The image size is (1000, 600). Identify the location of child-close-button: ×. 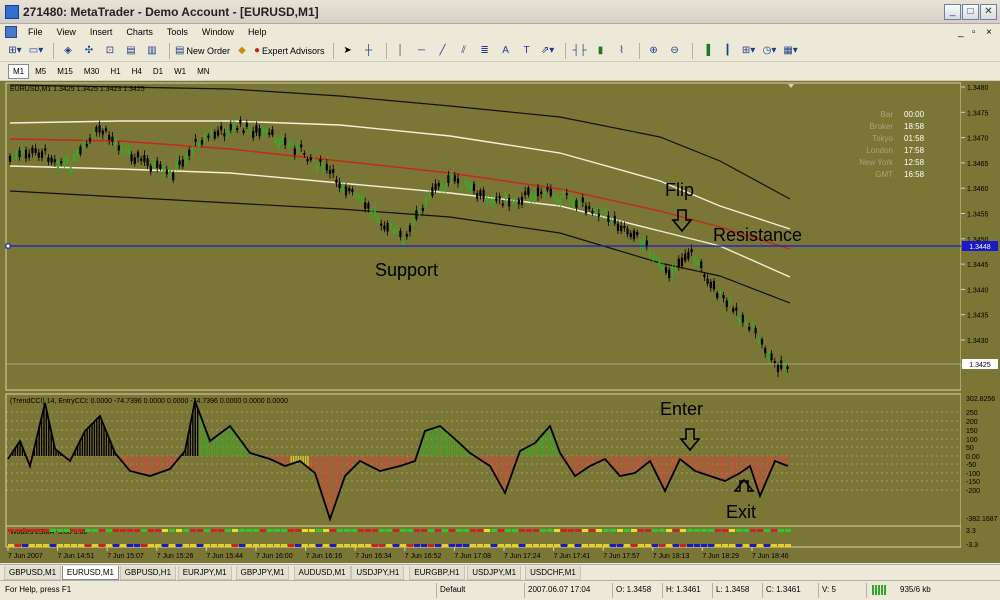
(989, 32).